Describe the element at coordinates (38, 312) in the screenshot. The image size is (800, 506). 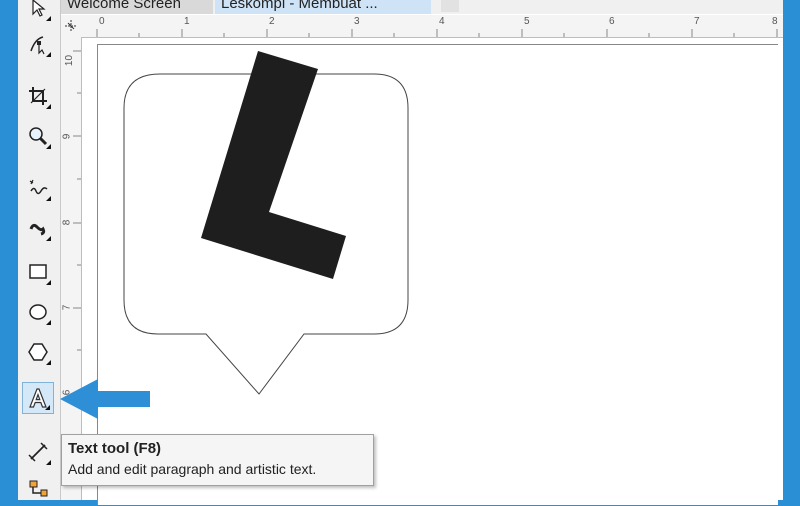
I see `ellipse-tool` at that location.